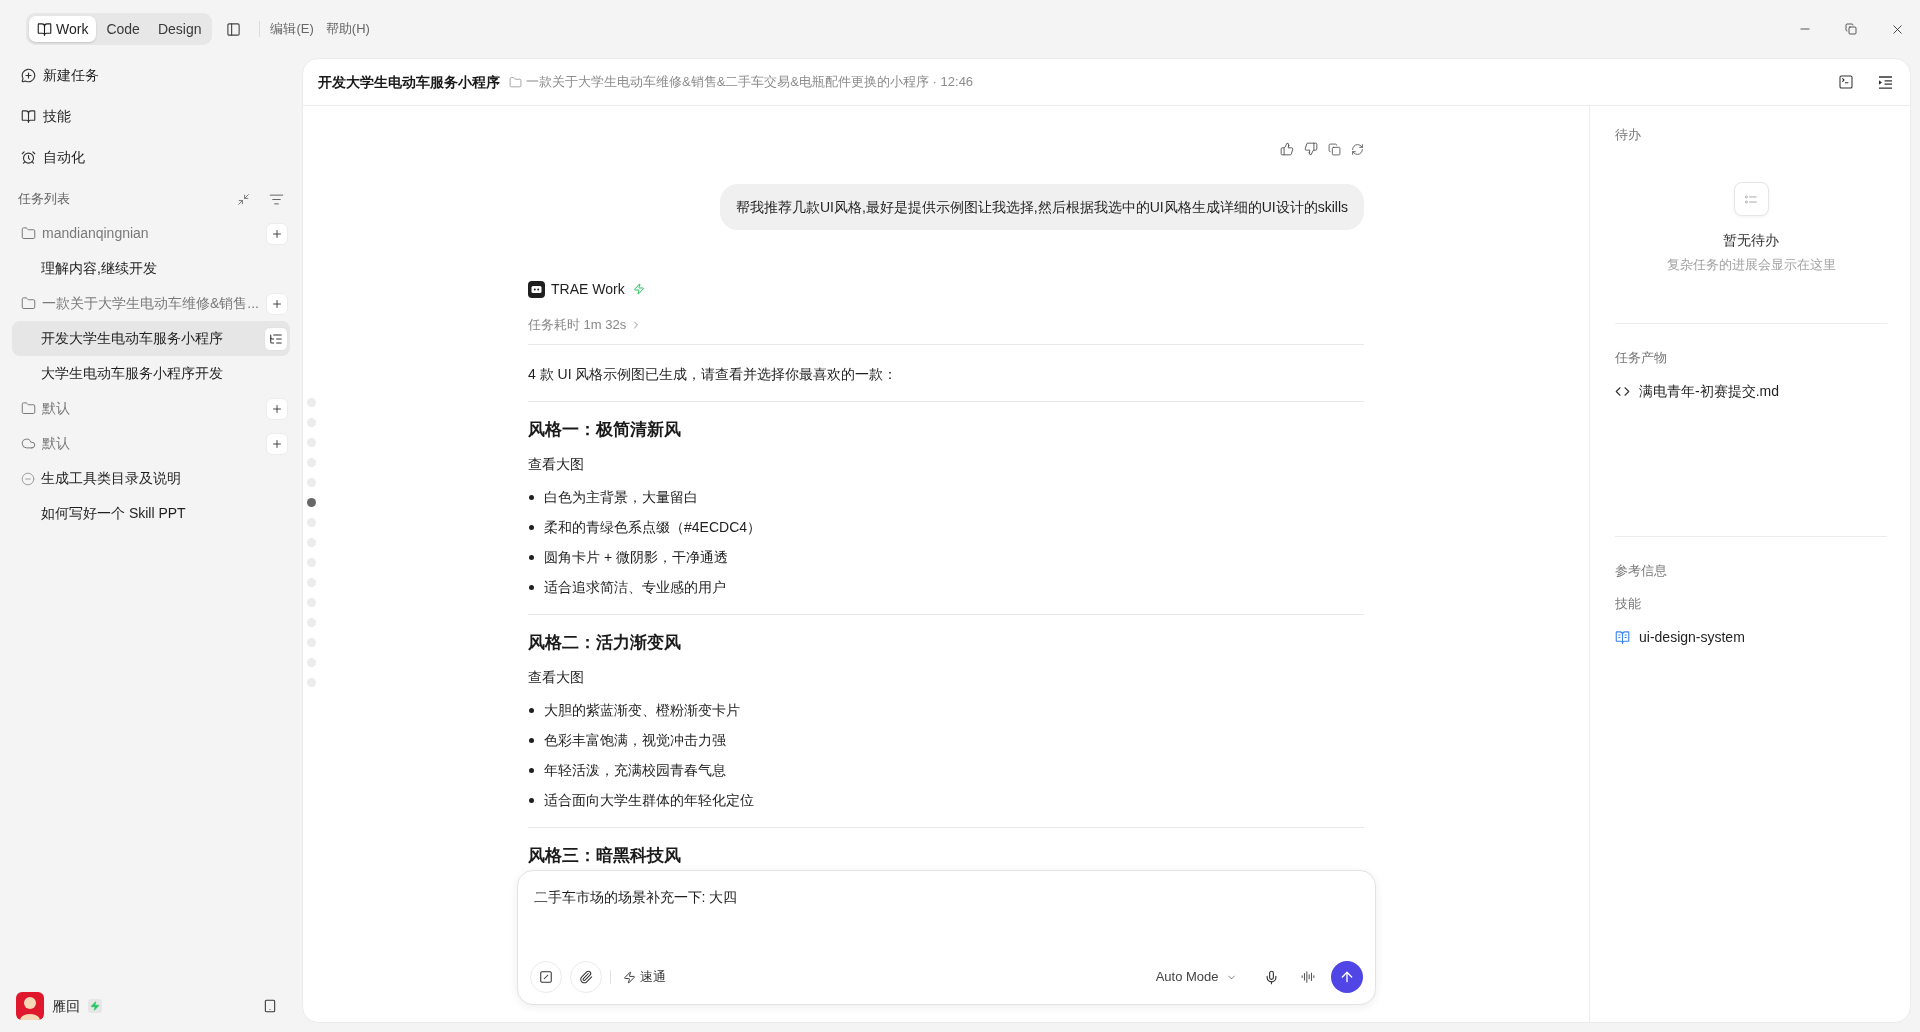 The width and height of the screenshot is (1920, 1032). Describe the element at coordinates (1846, 82) in the screenshot. I see `terminal-icon` at that location.